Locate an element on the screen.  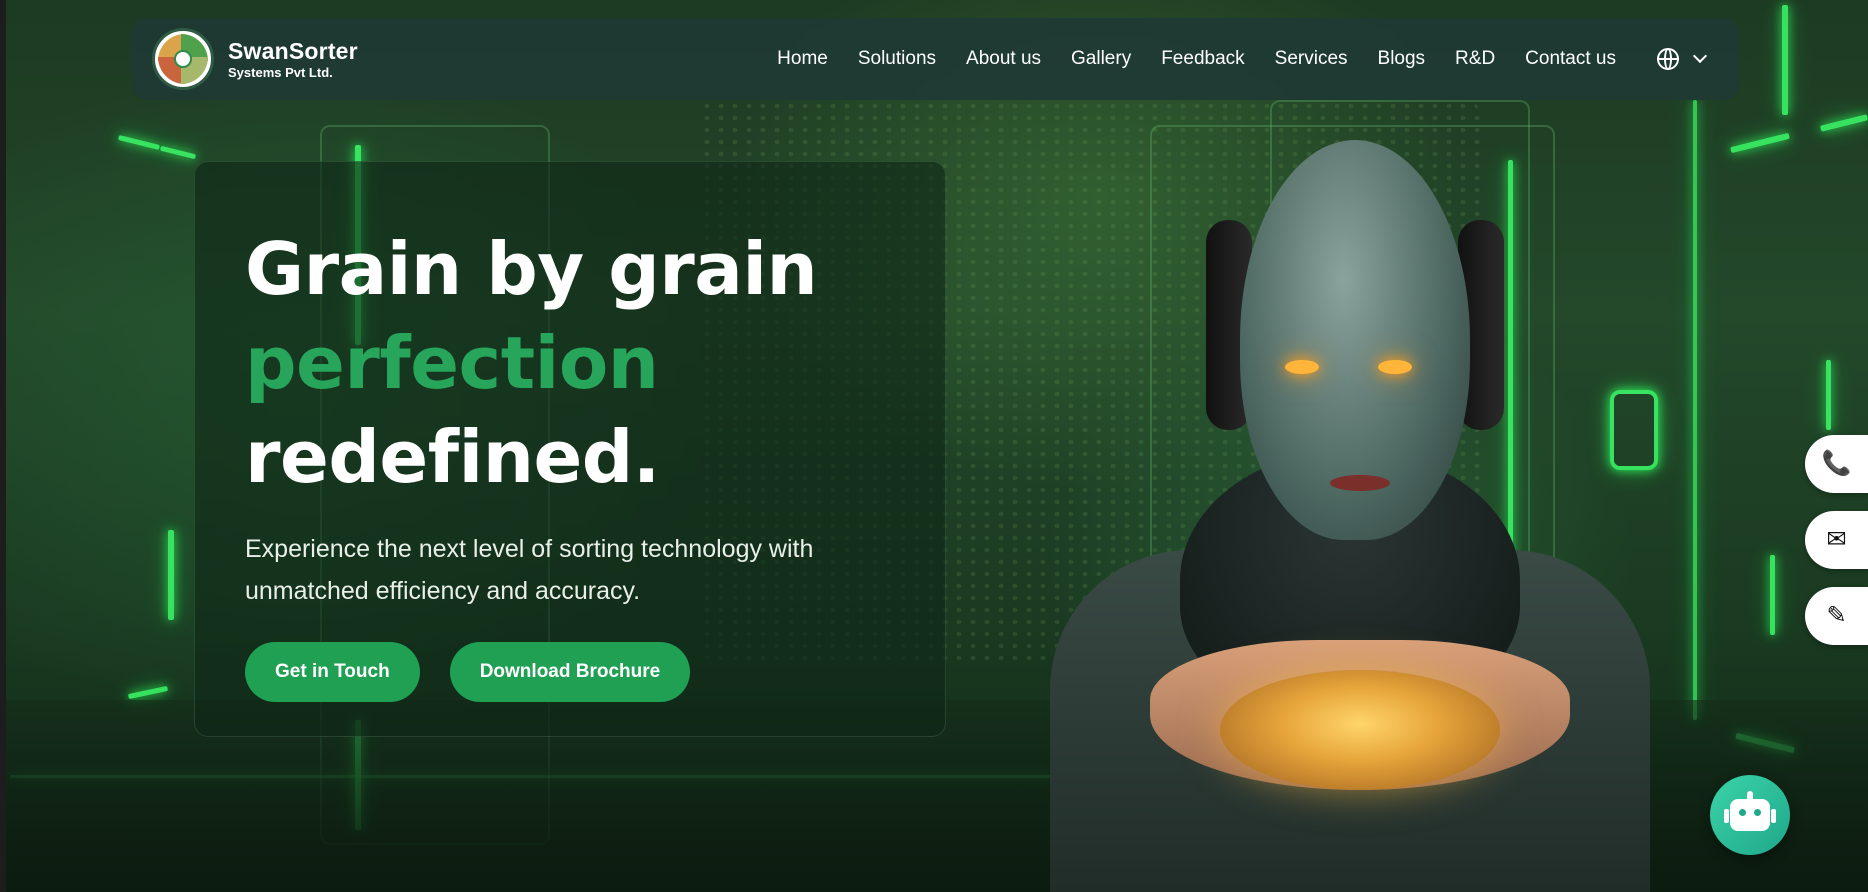
brand-name: SwanSorter is located at coordinates (293, 50).